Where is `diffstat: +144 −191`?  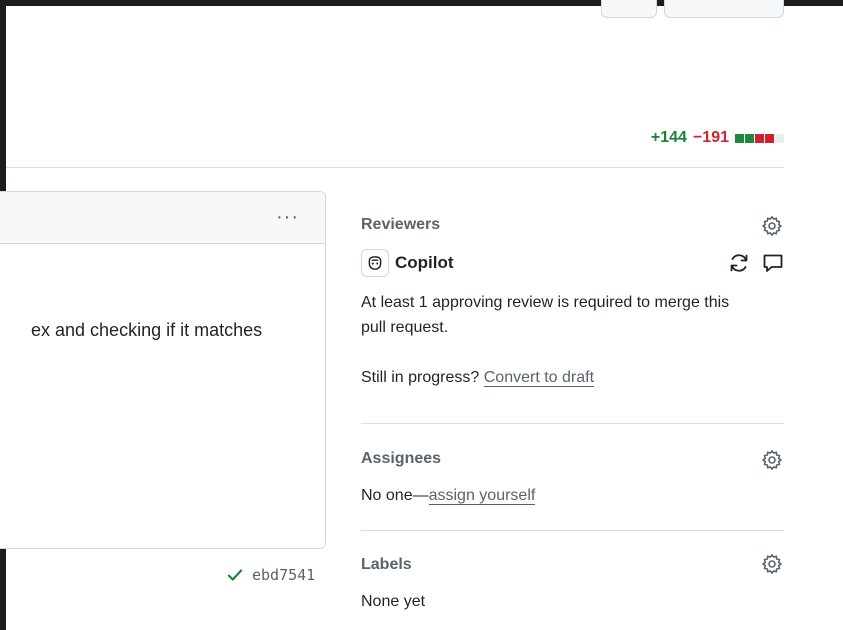
diffstat: +144 −191 is located at coordinates (718, 138).